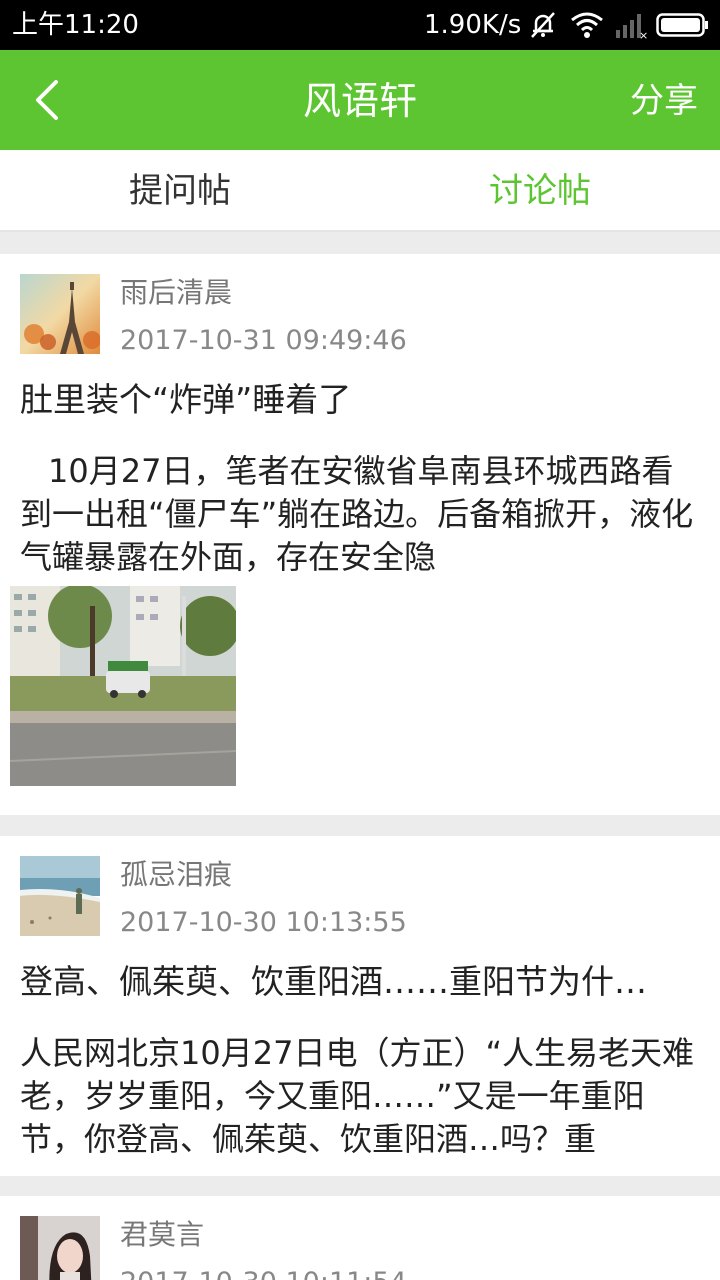 The height and width of the screenshot is (1280, 720). I want to click on status-time: 上午11:20, so click(75, 25).